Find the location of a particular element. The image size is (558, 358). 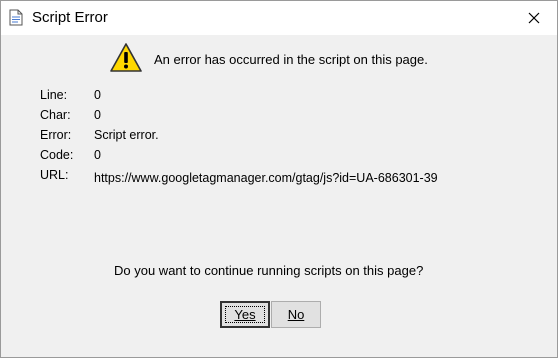

yes-button: Yes is located at coordinates (245, 314).